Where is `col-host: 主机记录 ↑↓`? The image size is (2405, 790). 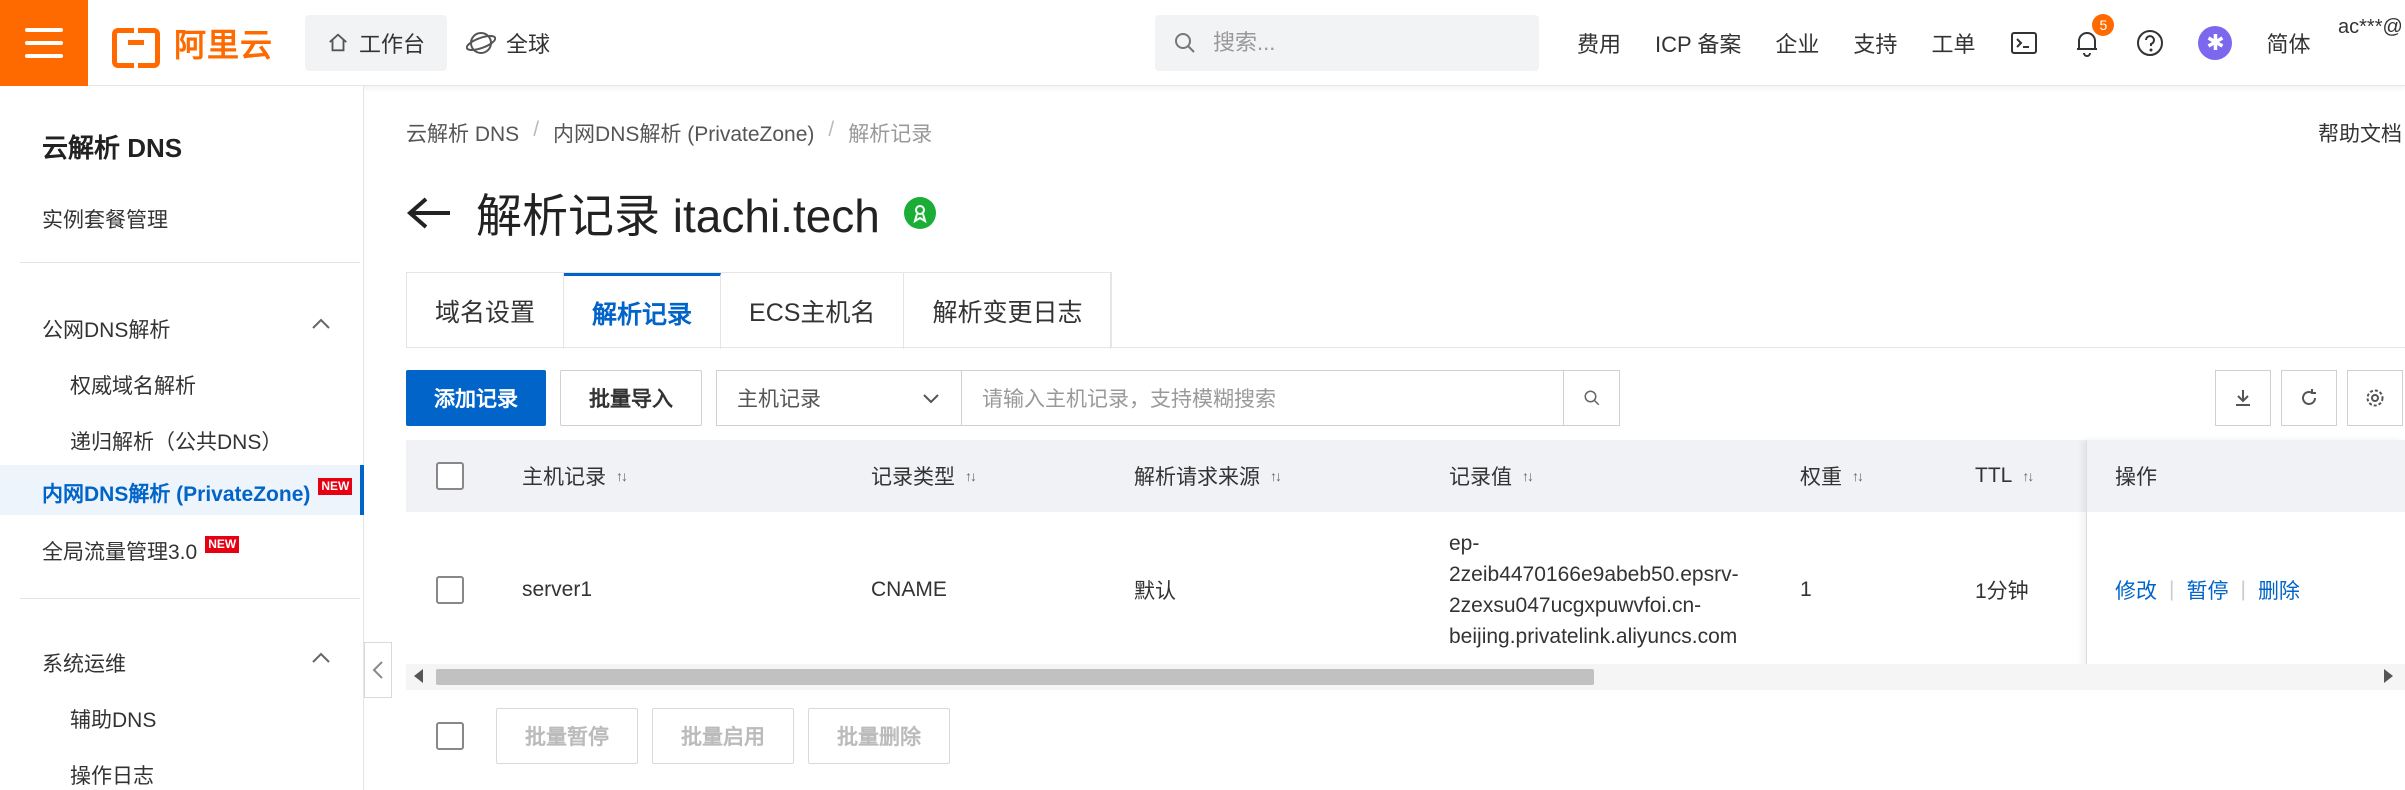
col-host: 主机记录 ↑↓ is located at coordinates (575, 476).